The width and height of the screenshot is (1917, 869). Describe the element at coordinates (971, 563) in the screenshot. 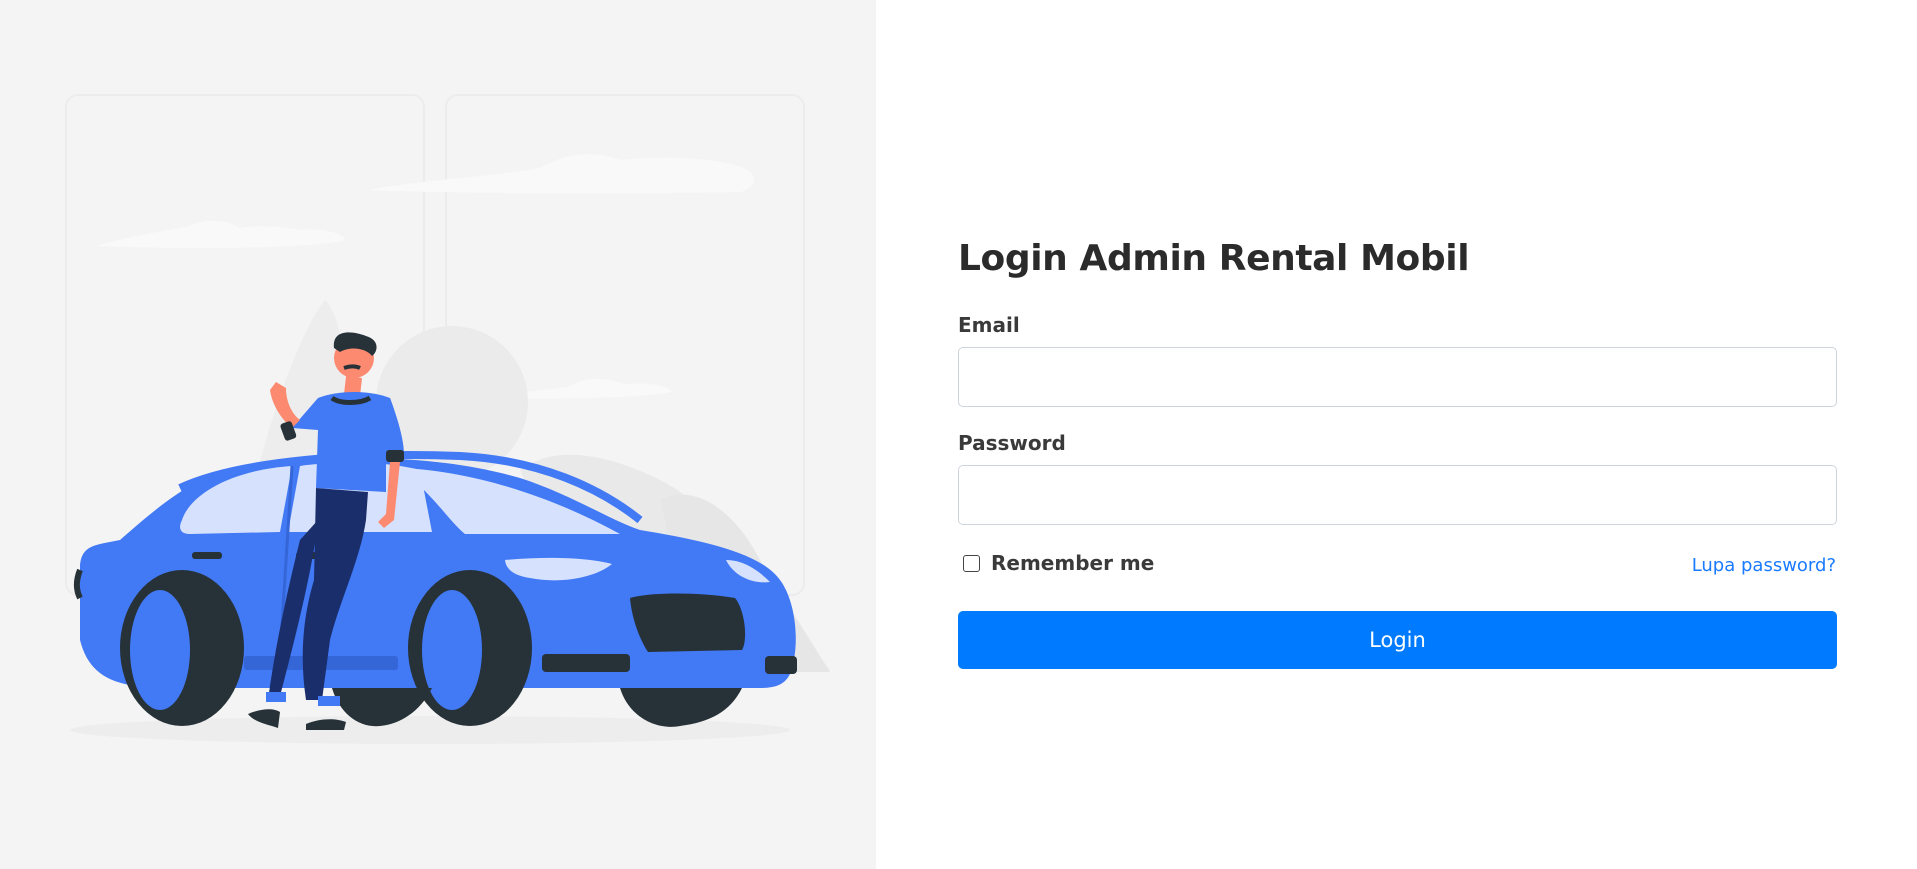

I see `remember-me-checkbox` at that location.